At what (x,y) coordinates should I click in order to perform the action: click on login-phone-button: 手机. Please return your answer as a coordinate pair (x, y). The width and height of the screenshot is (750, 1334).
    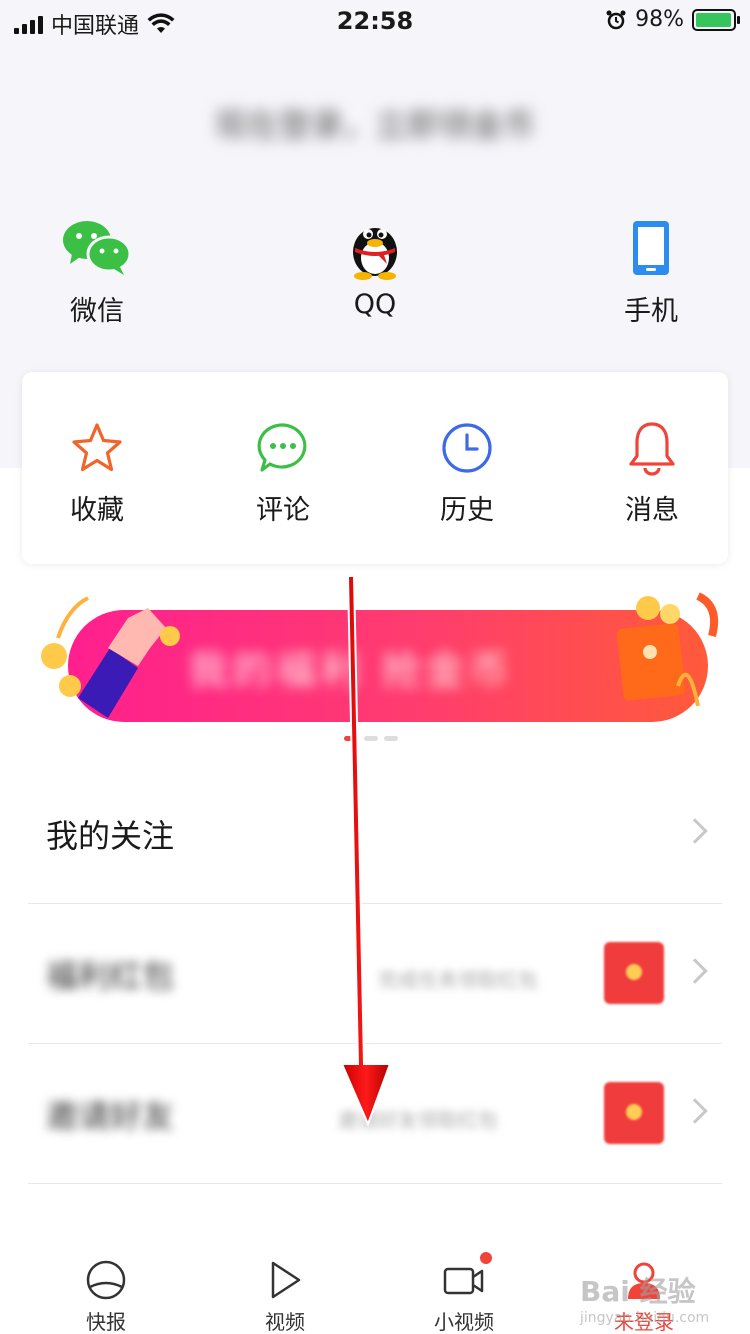
    Looking at the image, I should click on (651, 271).